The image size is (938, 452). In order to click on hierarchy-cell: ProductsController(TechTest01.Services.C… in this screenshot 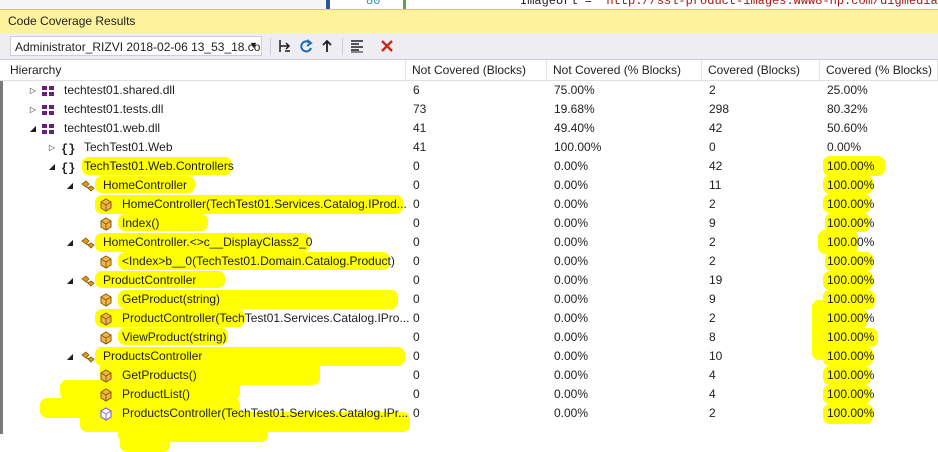, I will do `click(204, 413)`.